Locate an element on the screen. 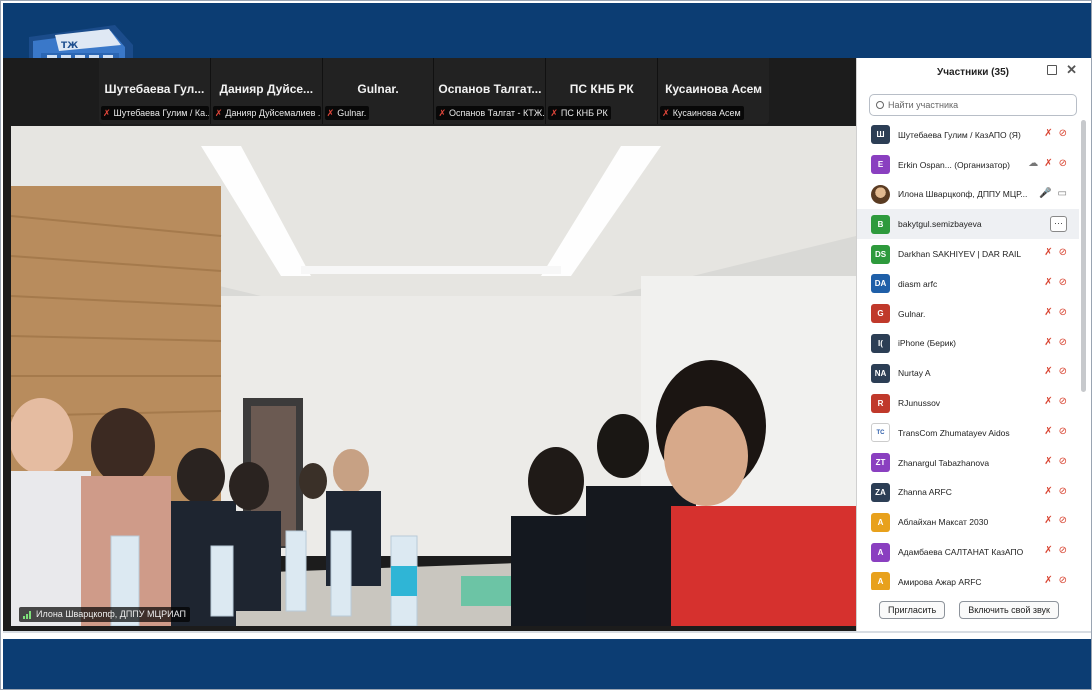  bottom-band is located at coordinates (547, 664).